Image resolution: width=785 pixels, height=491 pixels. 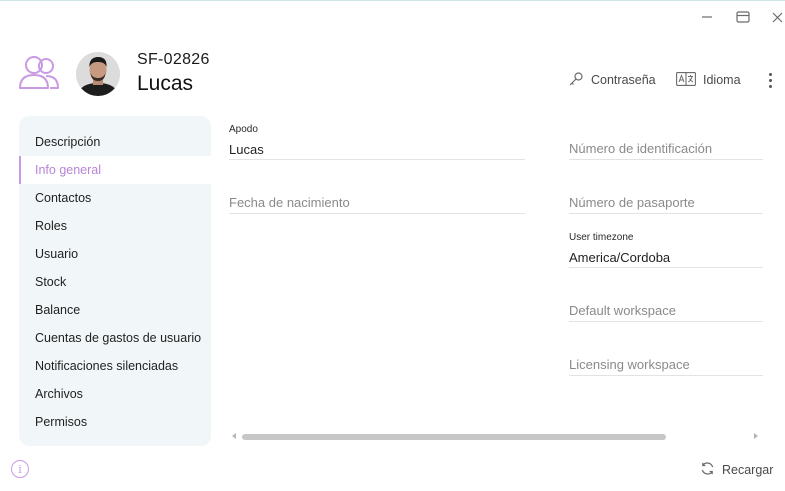 I want to click on language-button-label: Idioma, so click(x=722, y=80).